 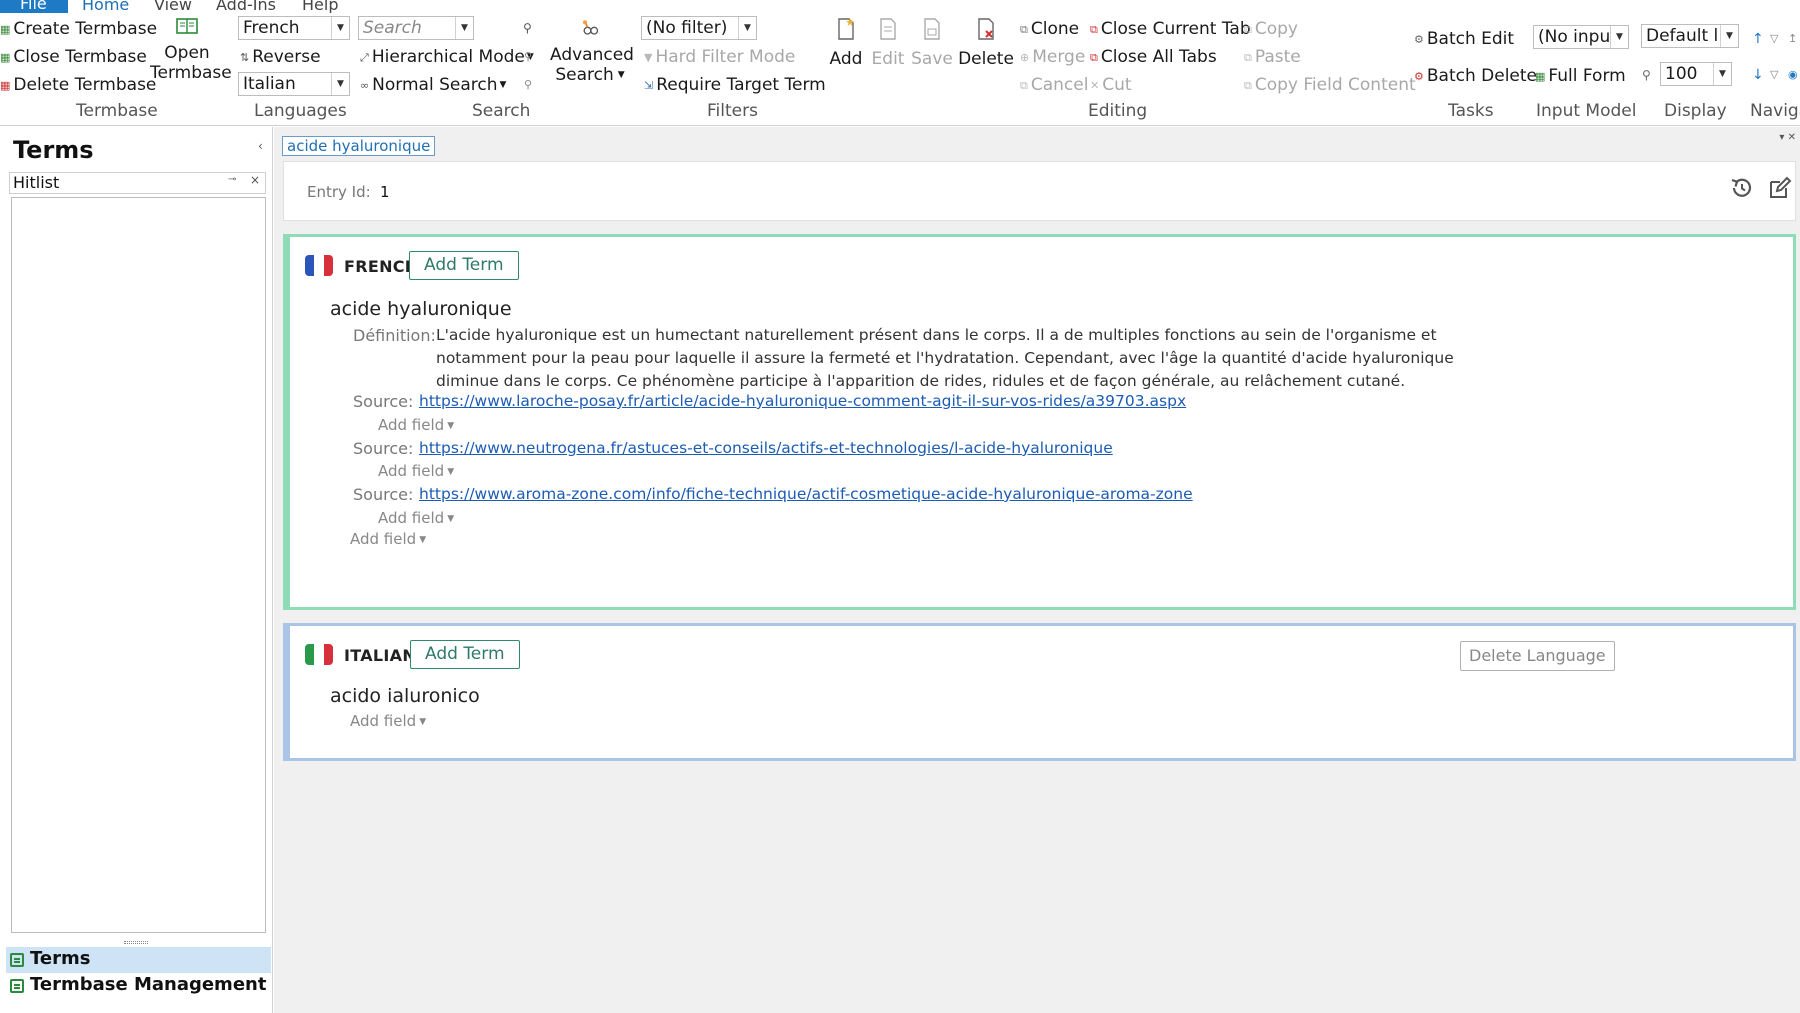 I want to click on nav-extra-up-icon: ↥, so click(x=1792, y=39).